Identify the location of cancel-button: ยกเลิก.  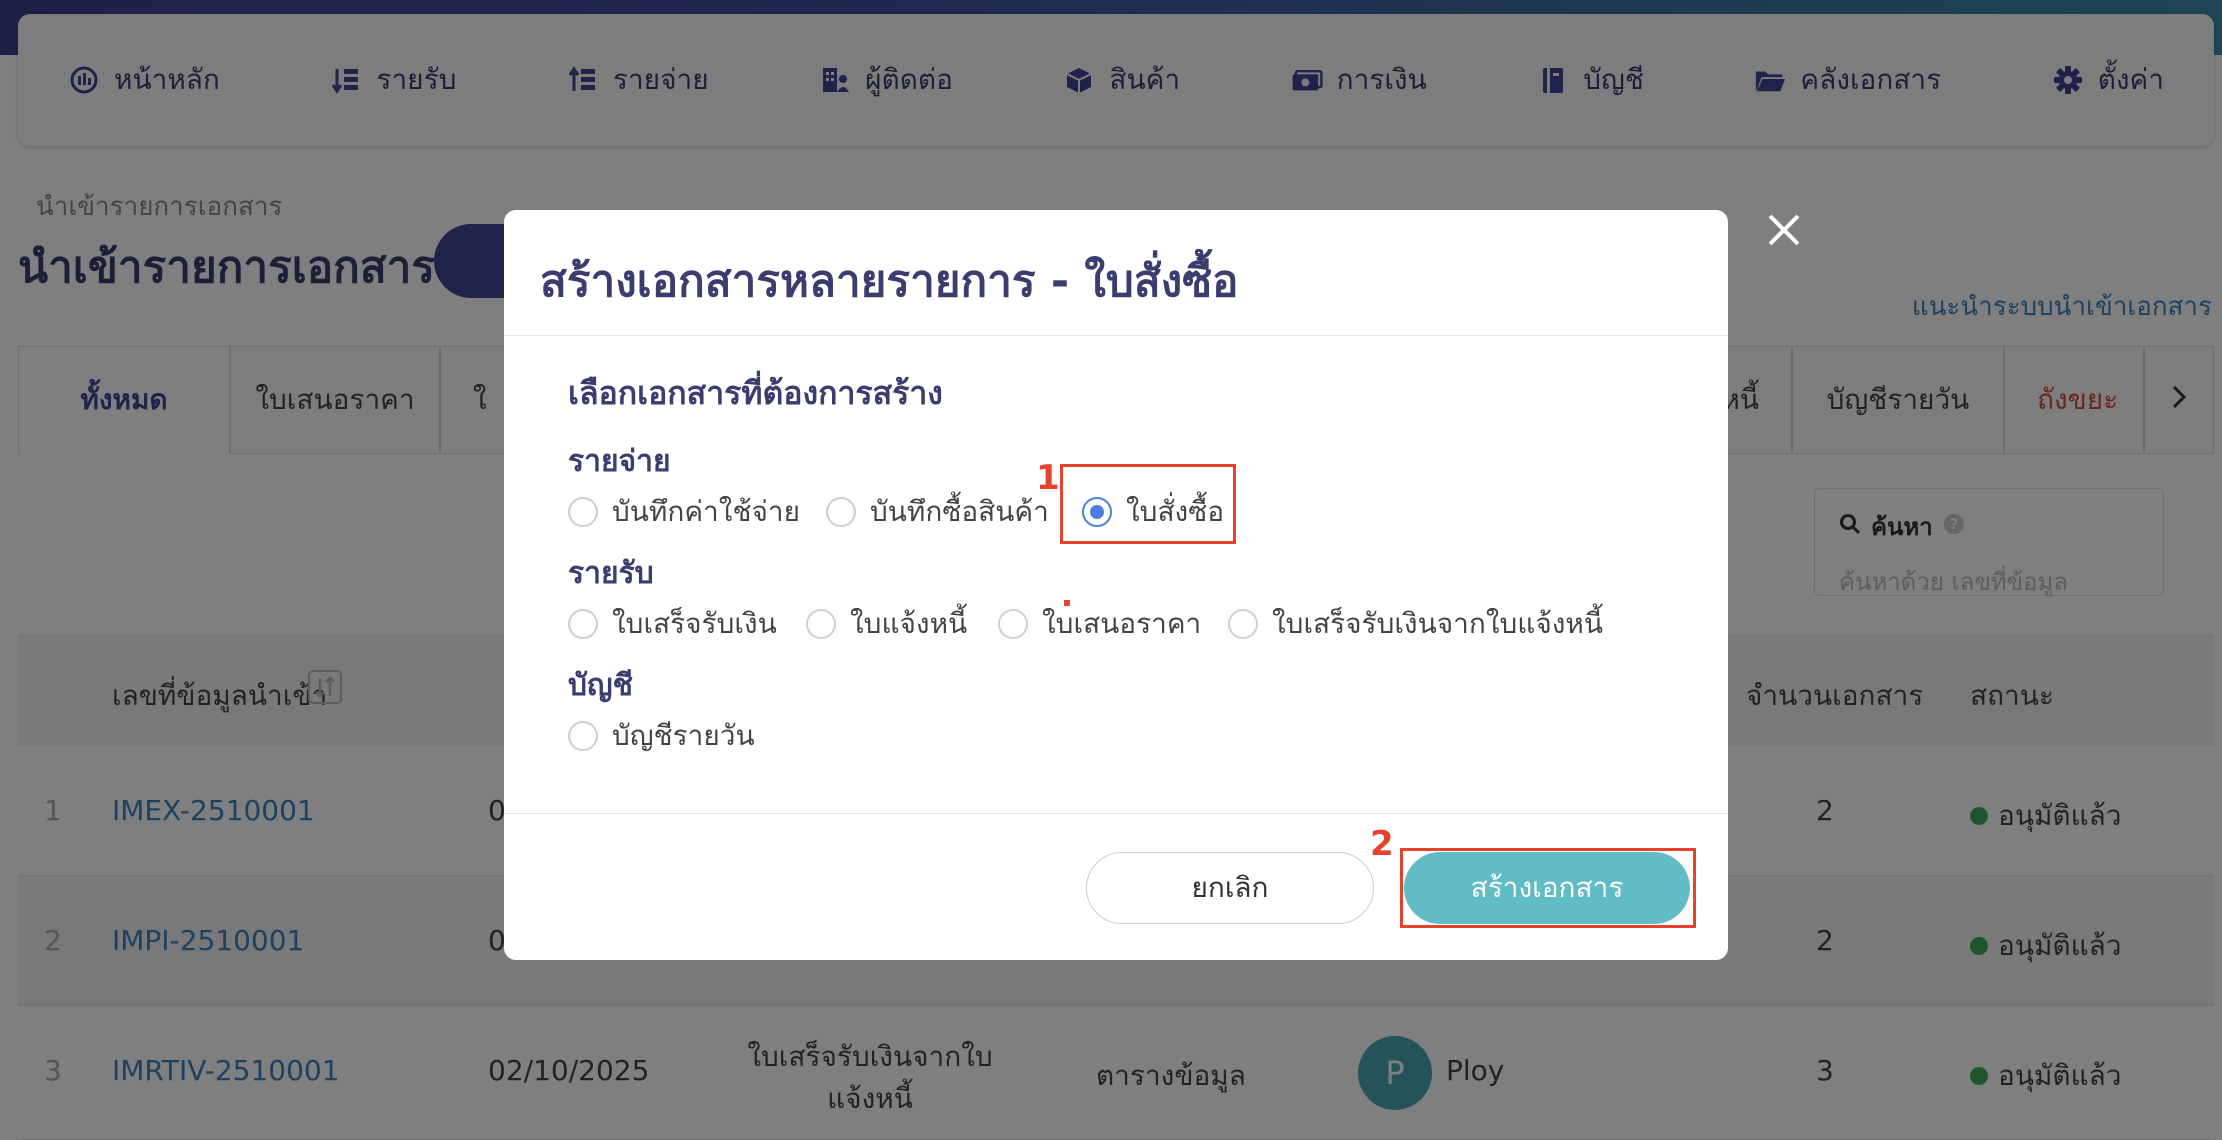
(1230, 888).